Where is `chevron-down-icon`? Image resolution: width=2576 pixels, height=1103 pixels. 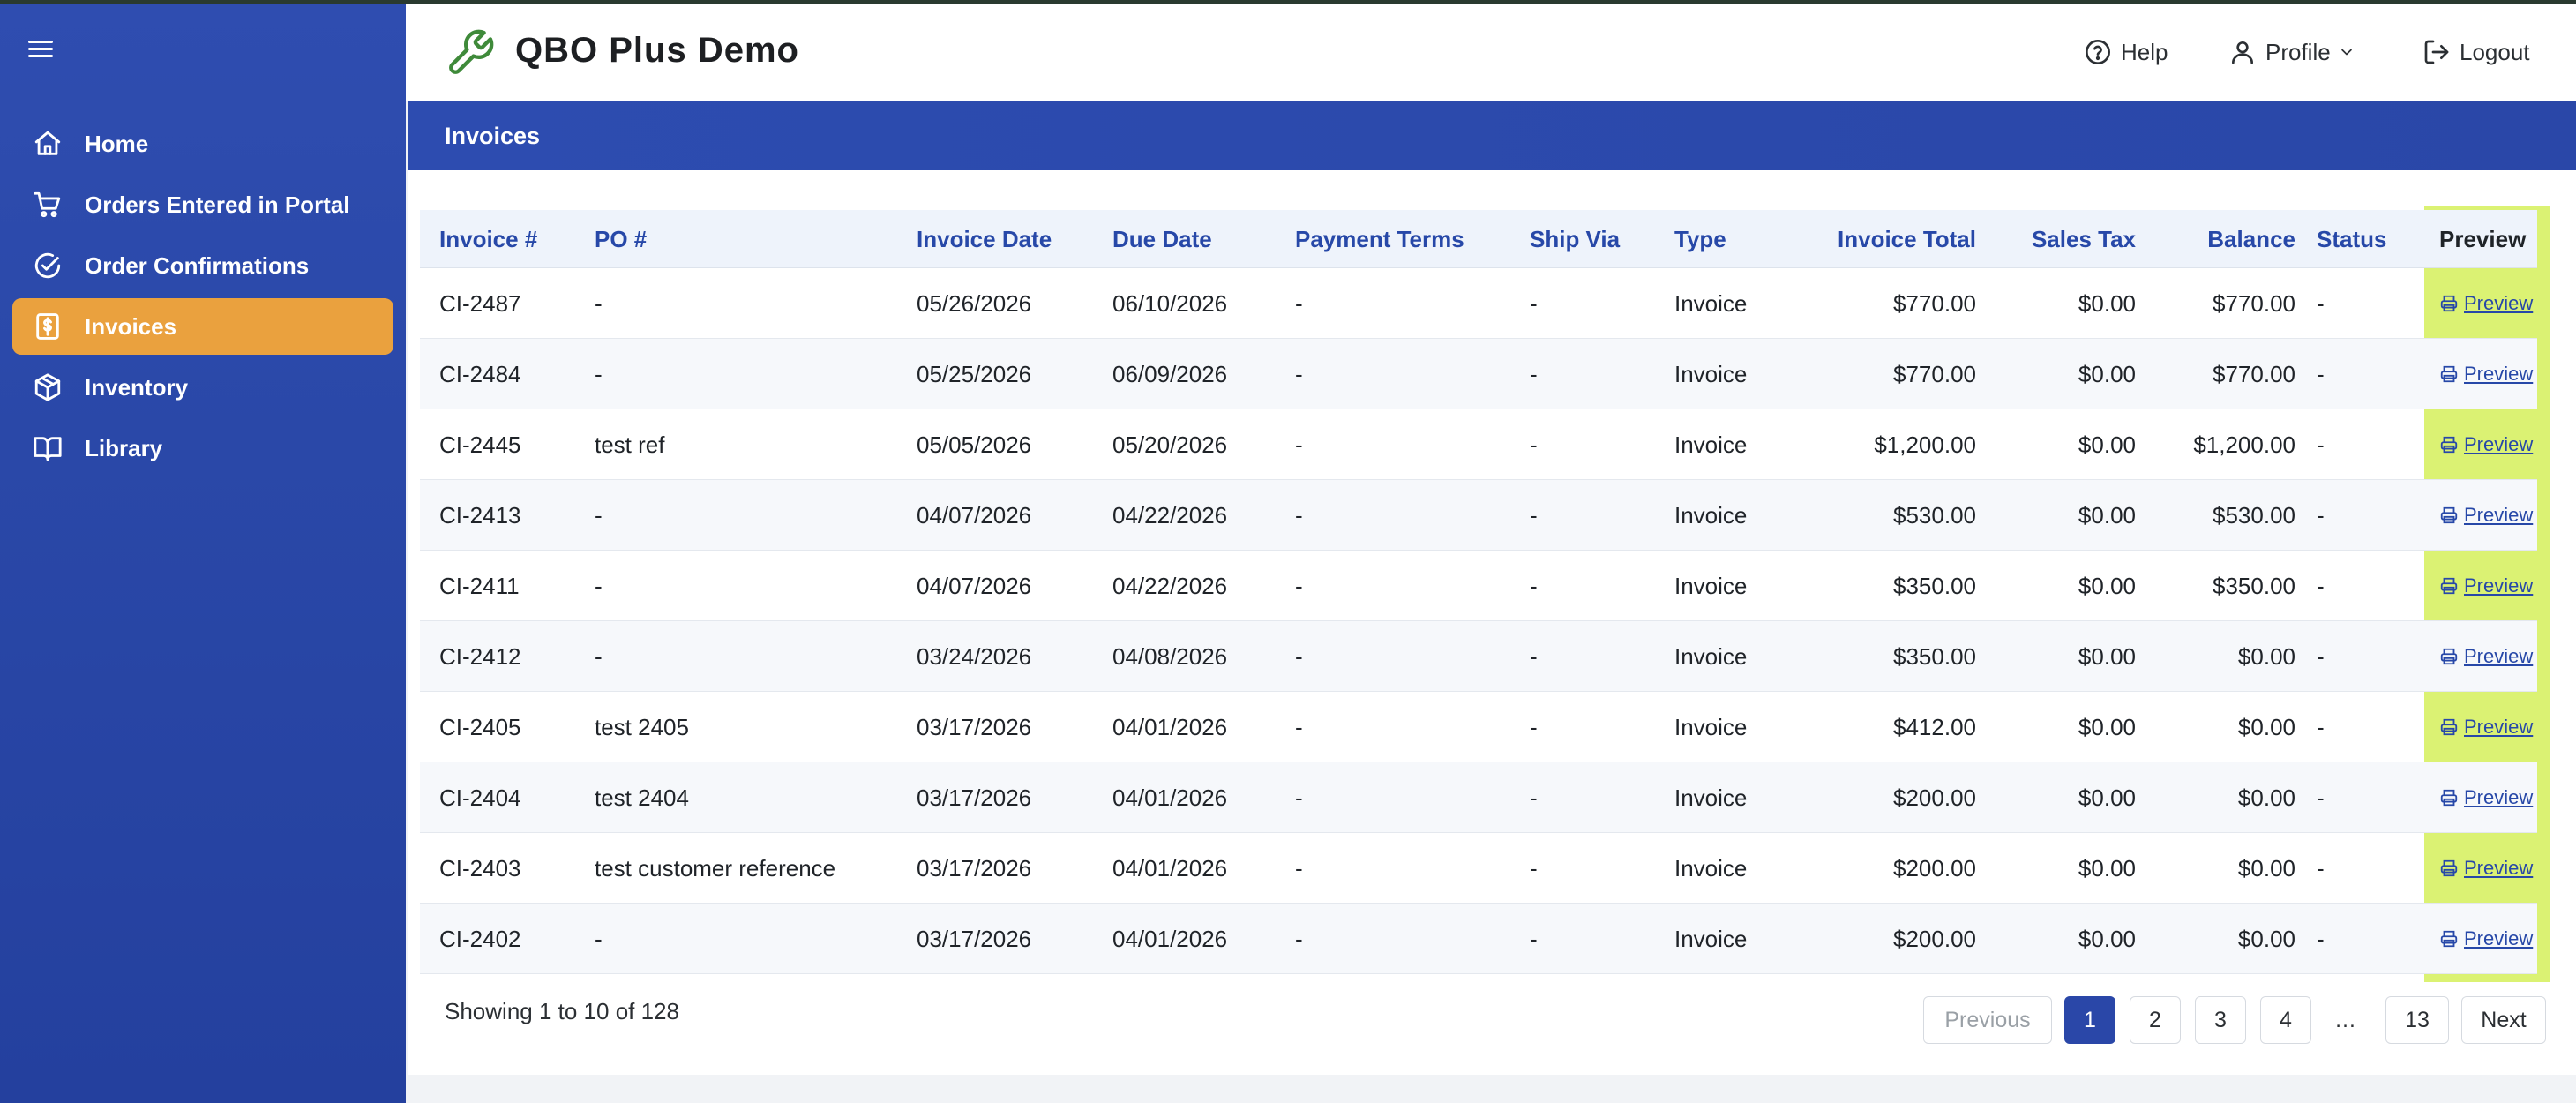 chevron-down-icon is located at coordinates (2346, 52).